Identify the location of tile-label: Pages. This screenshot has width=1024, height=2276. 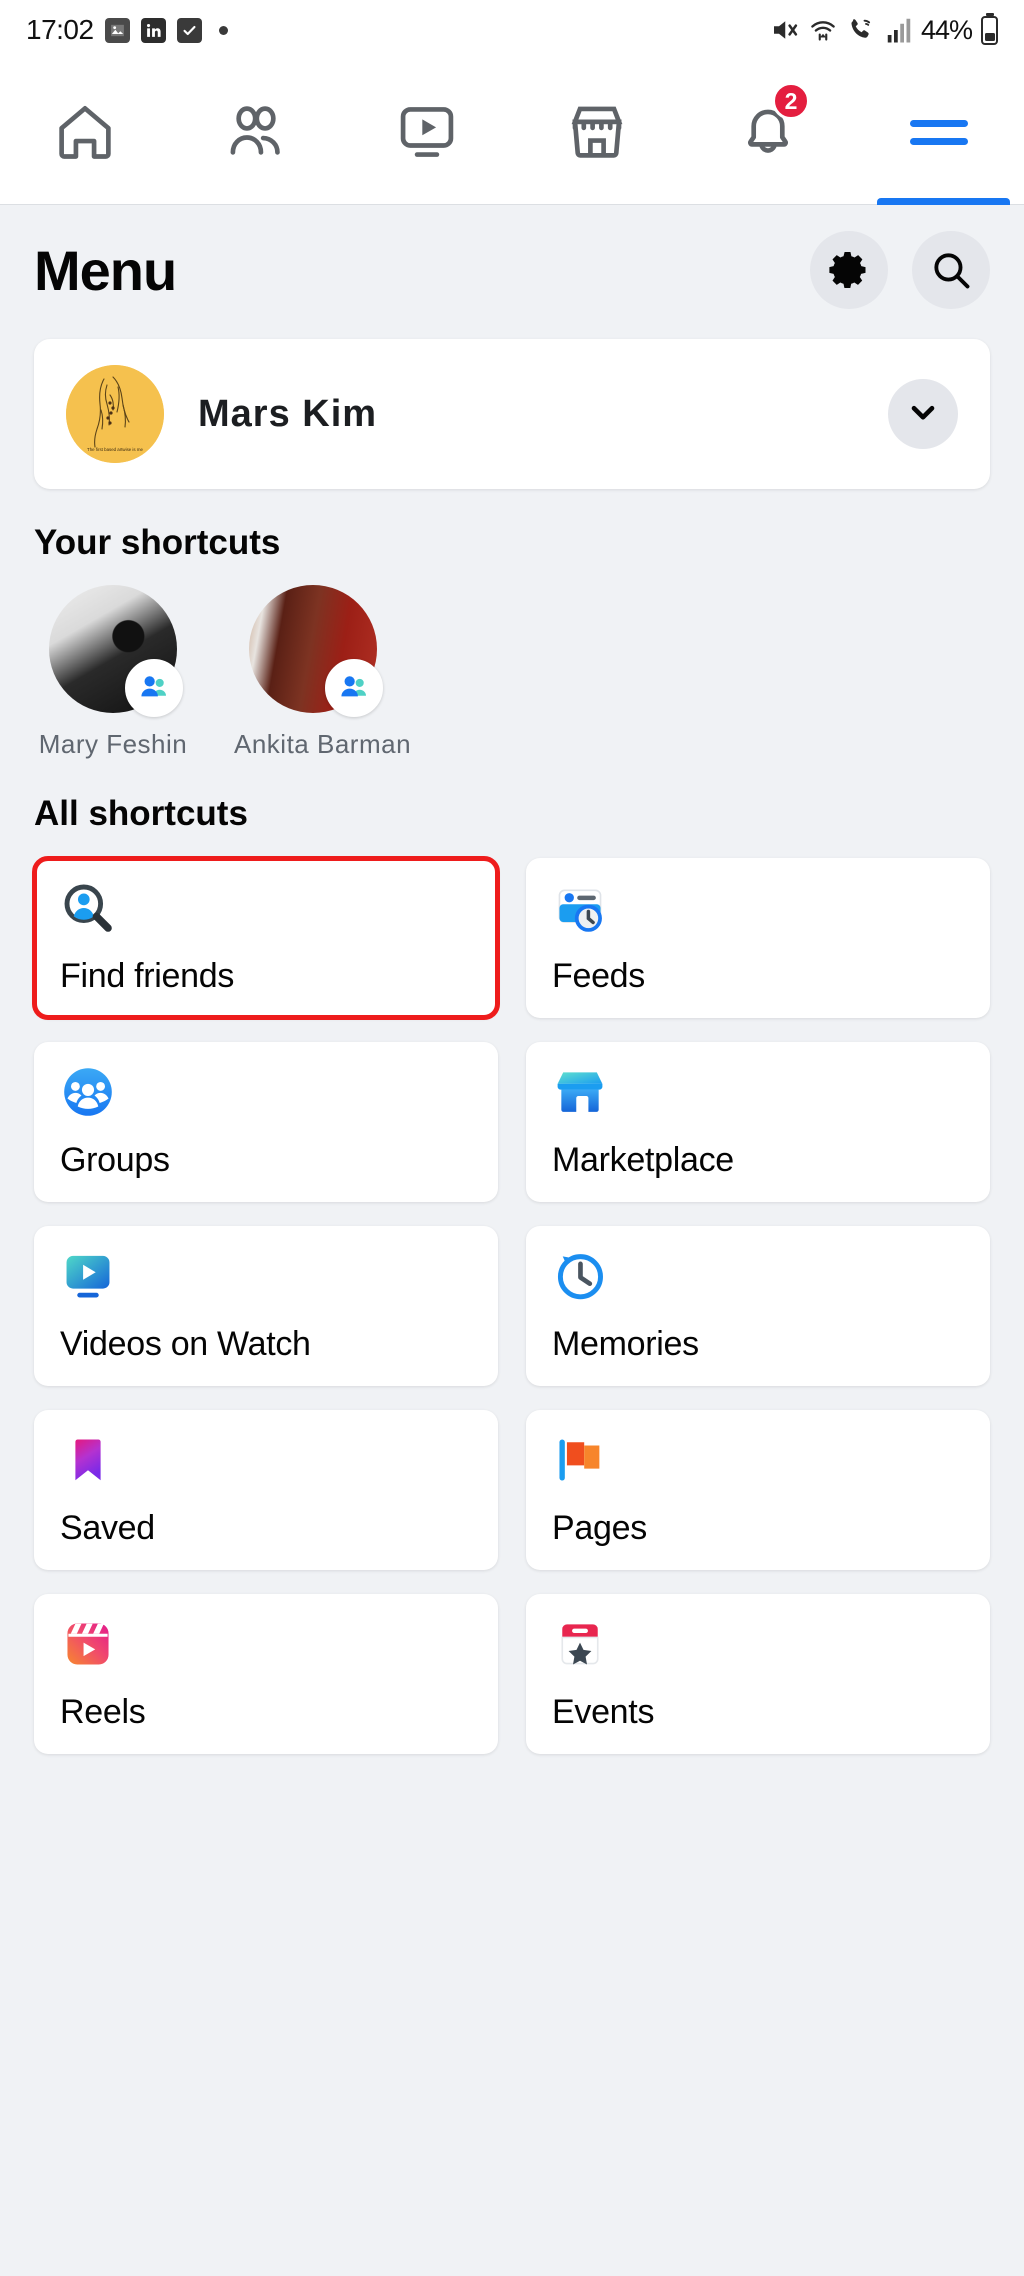
(599, 1528).